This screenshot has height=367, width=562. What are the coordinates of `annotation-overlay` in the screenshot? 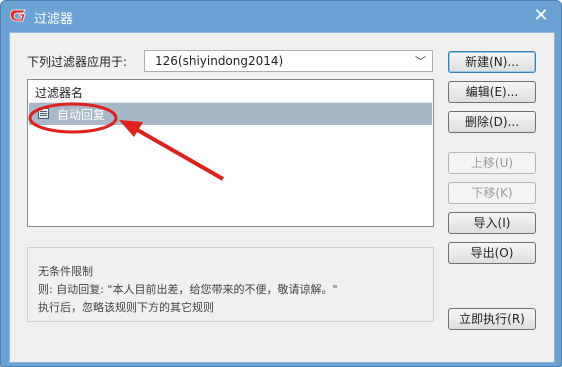 It's located at (126, 141).